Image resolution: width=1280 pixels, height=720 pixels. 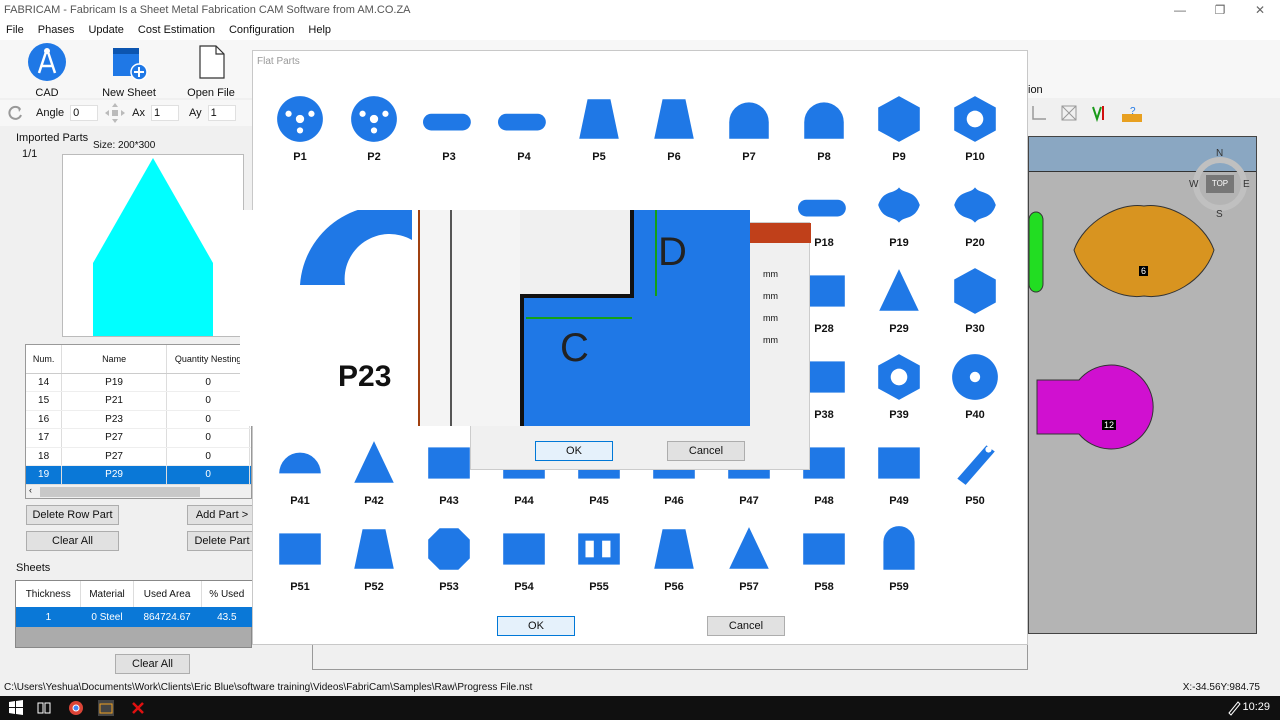 I want to click on add-part-button: Add Part >, so click(x=222, y=515).